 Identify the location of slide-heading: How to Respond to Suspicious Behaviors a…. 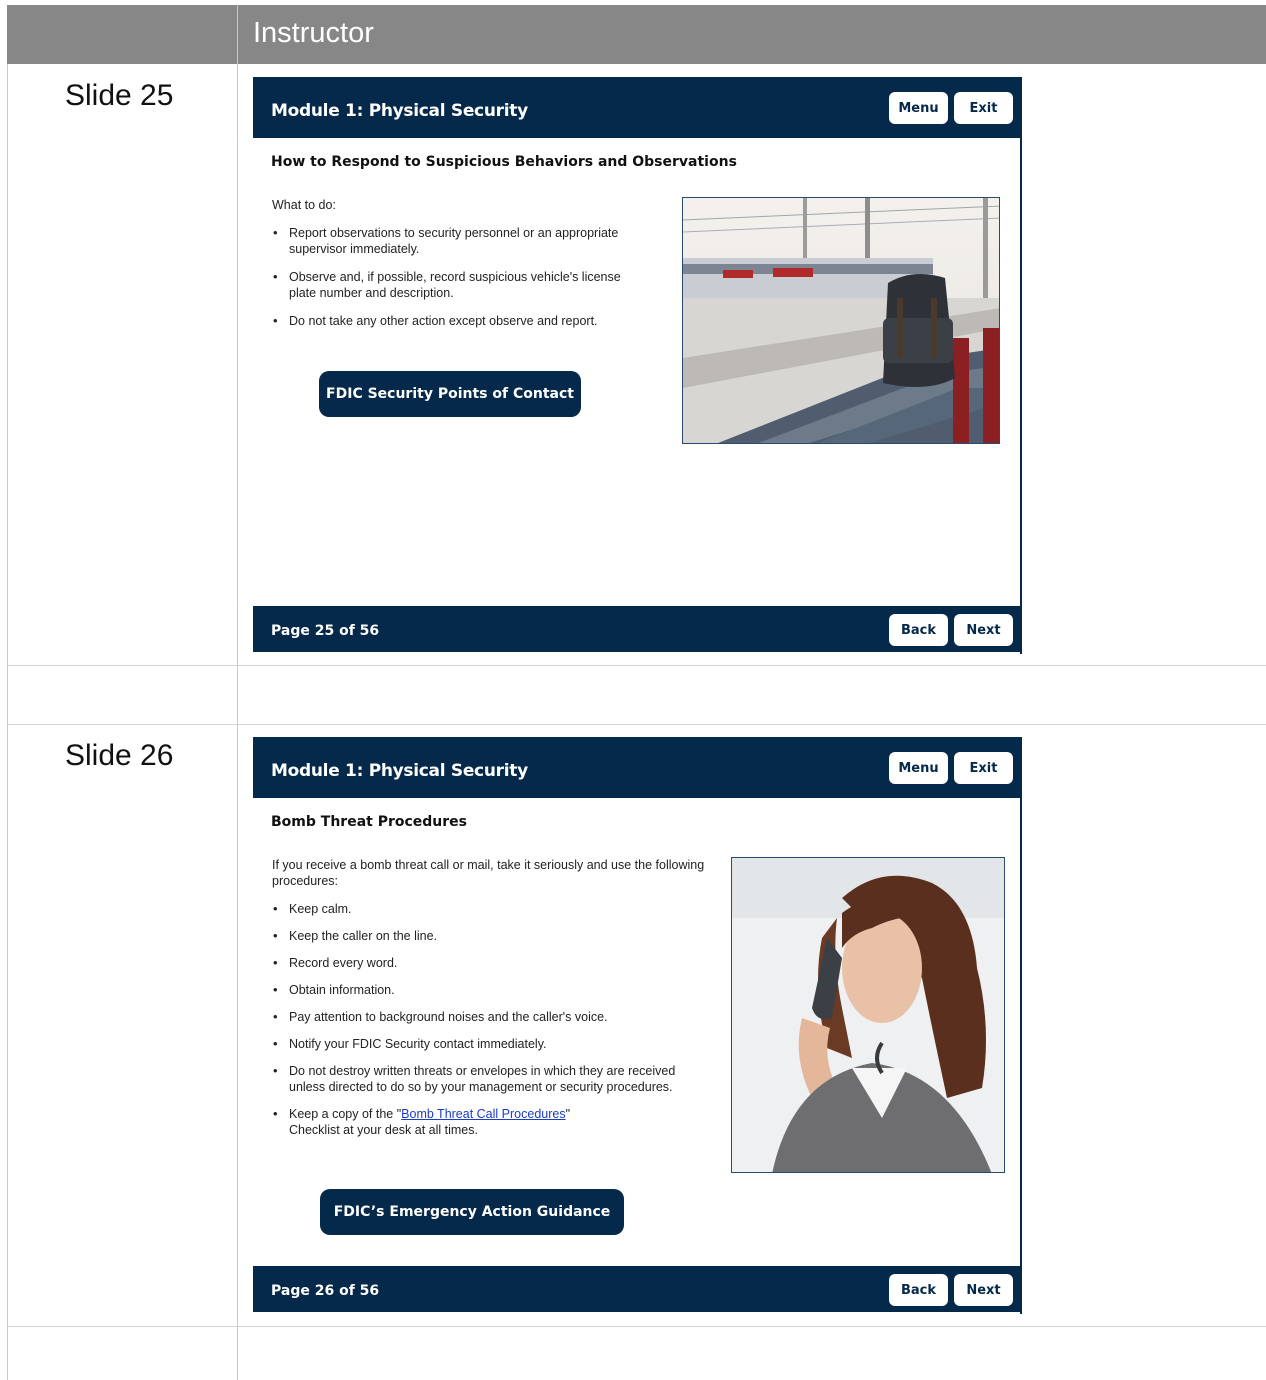
(504, 162).